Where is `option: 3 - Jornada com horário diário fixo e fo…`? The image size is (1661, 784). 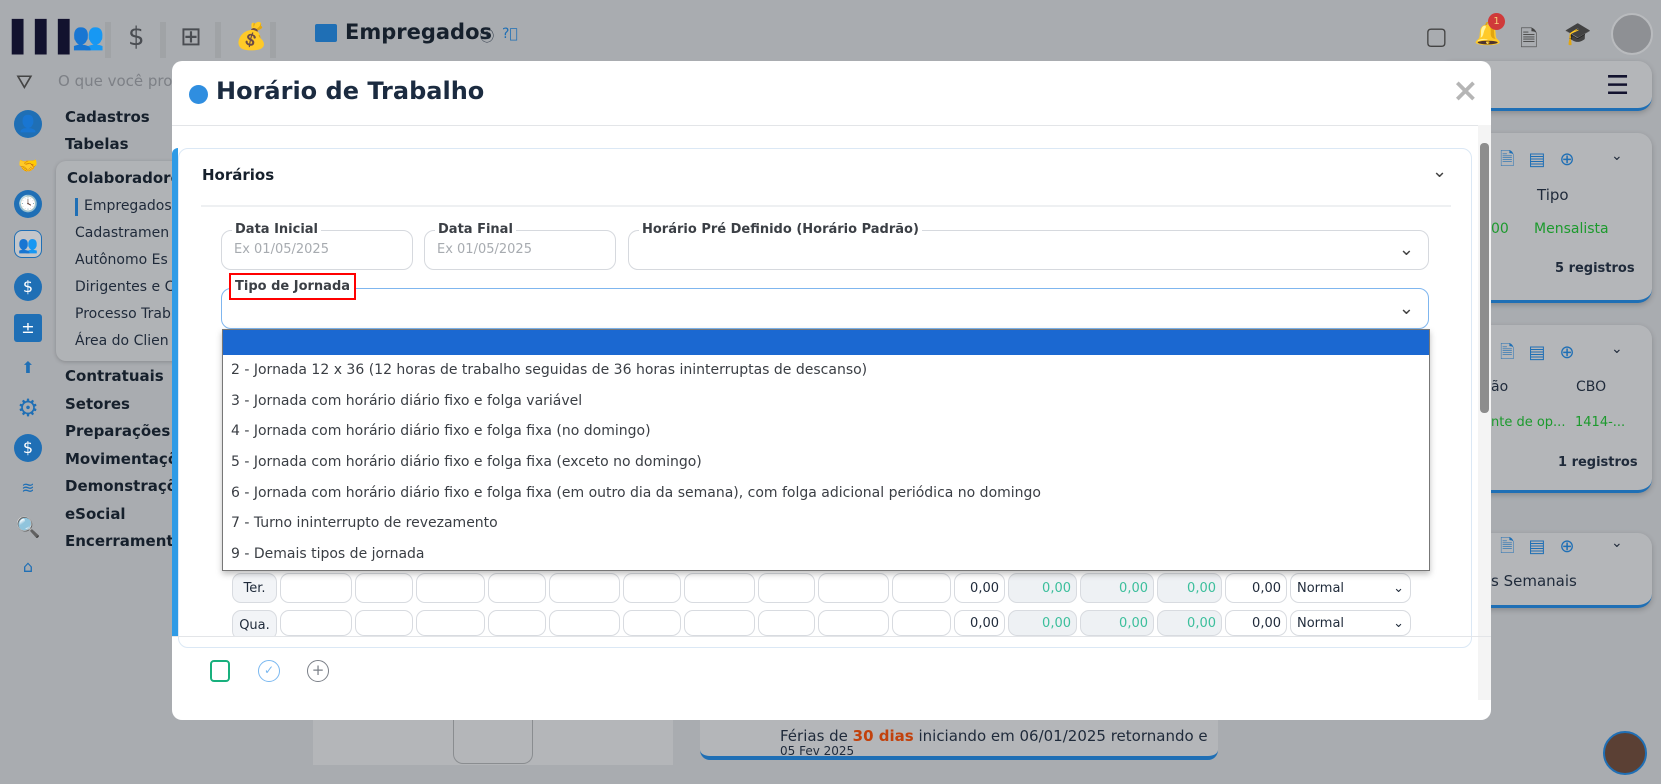
option: 3 - Jornada com horário diário fixo e fo… is located at coordinates (826, 401).